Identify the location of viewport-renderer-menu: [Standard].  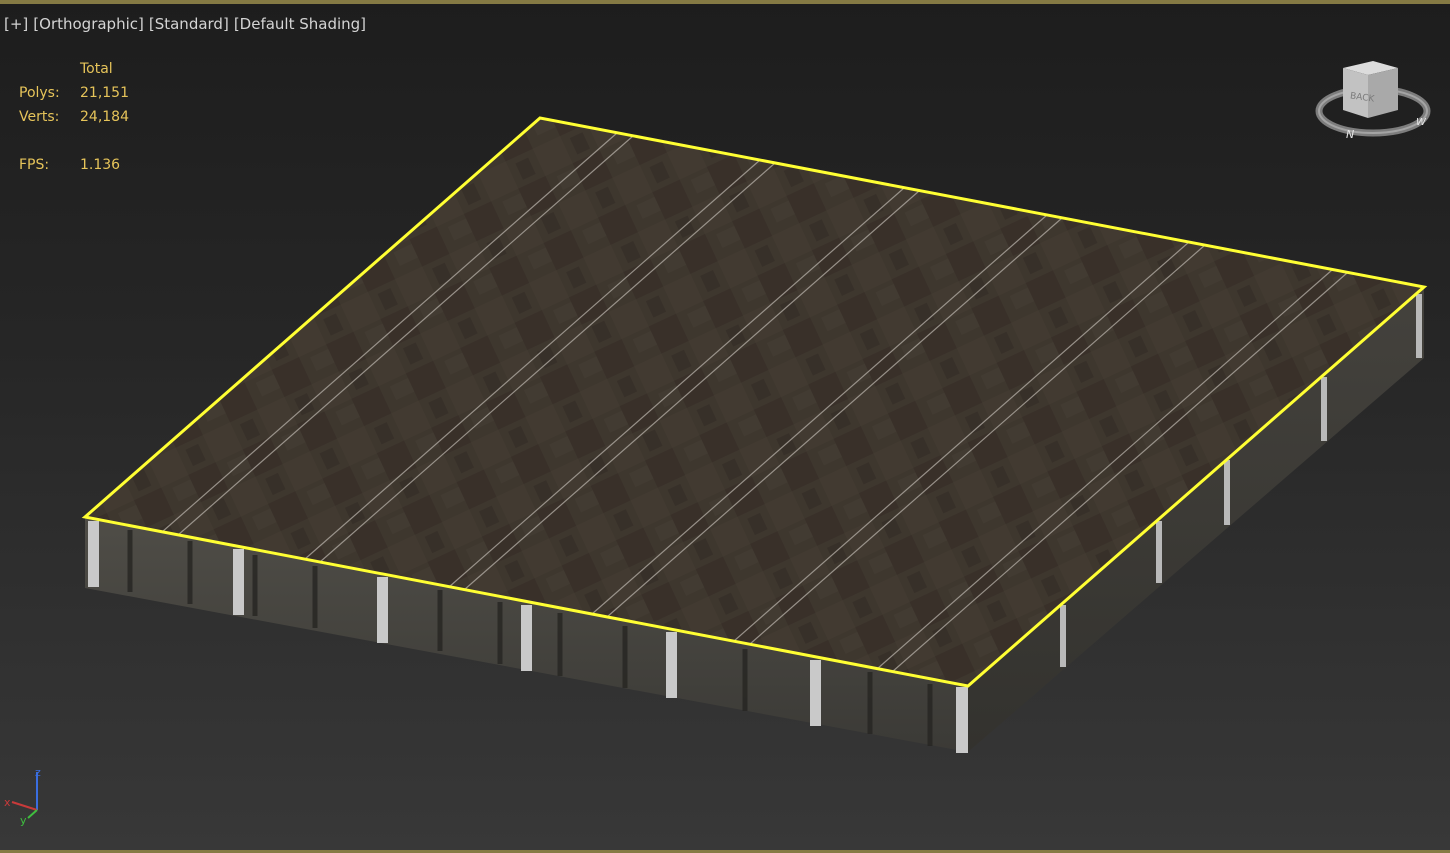
(189, 24).